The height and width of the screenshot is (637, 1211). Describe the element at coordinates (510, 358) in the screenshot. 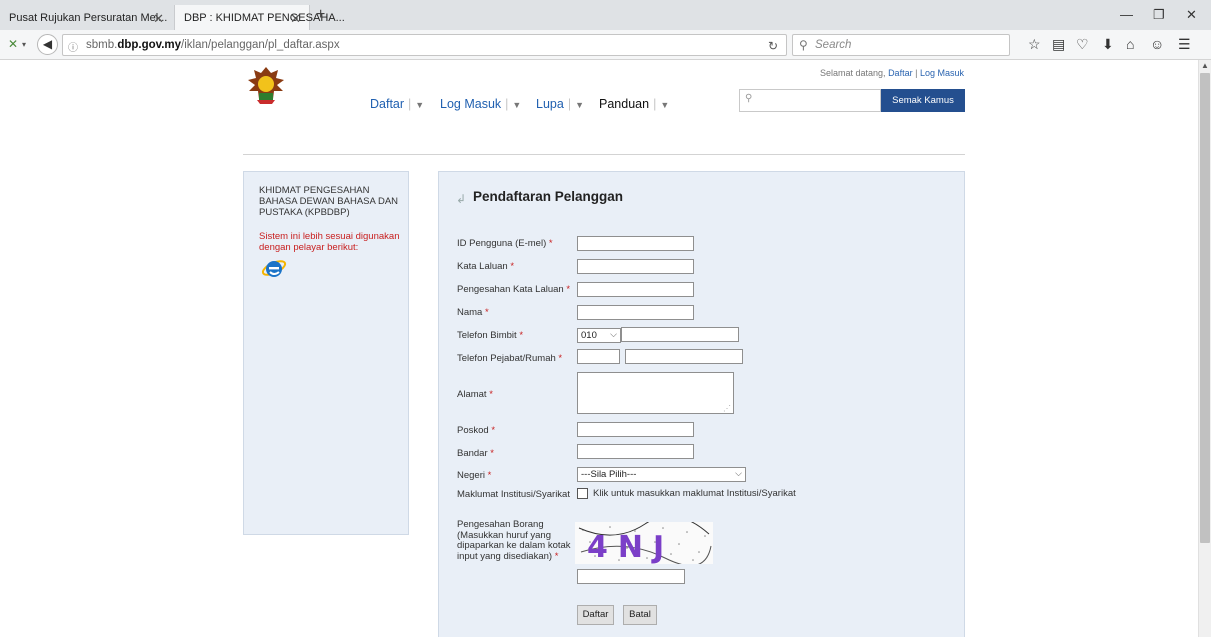

I see `label-office-phone: Telefon Pejabat/Rumah *` at that location.